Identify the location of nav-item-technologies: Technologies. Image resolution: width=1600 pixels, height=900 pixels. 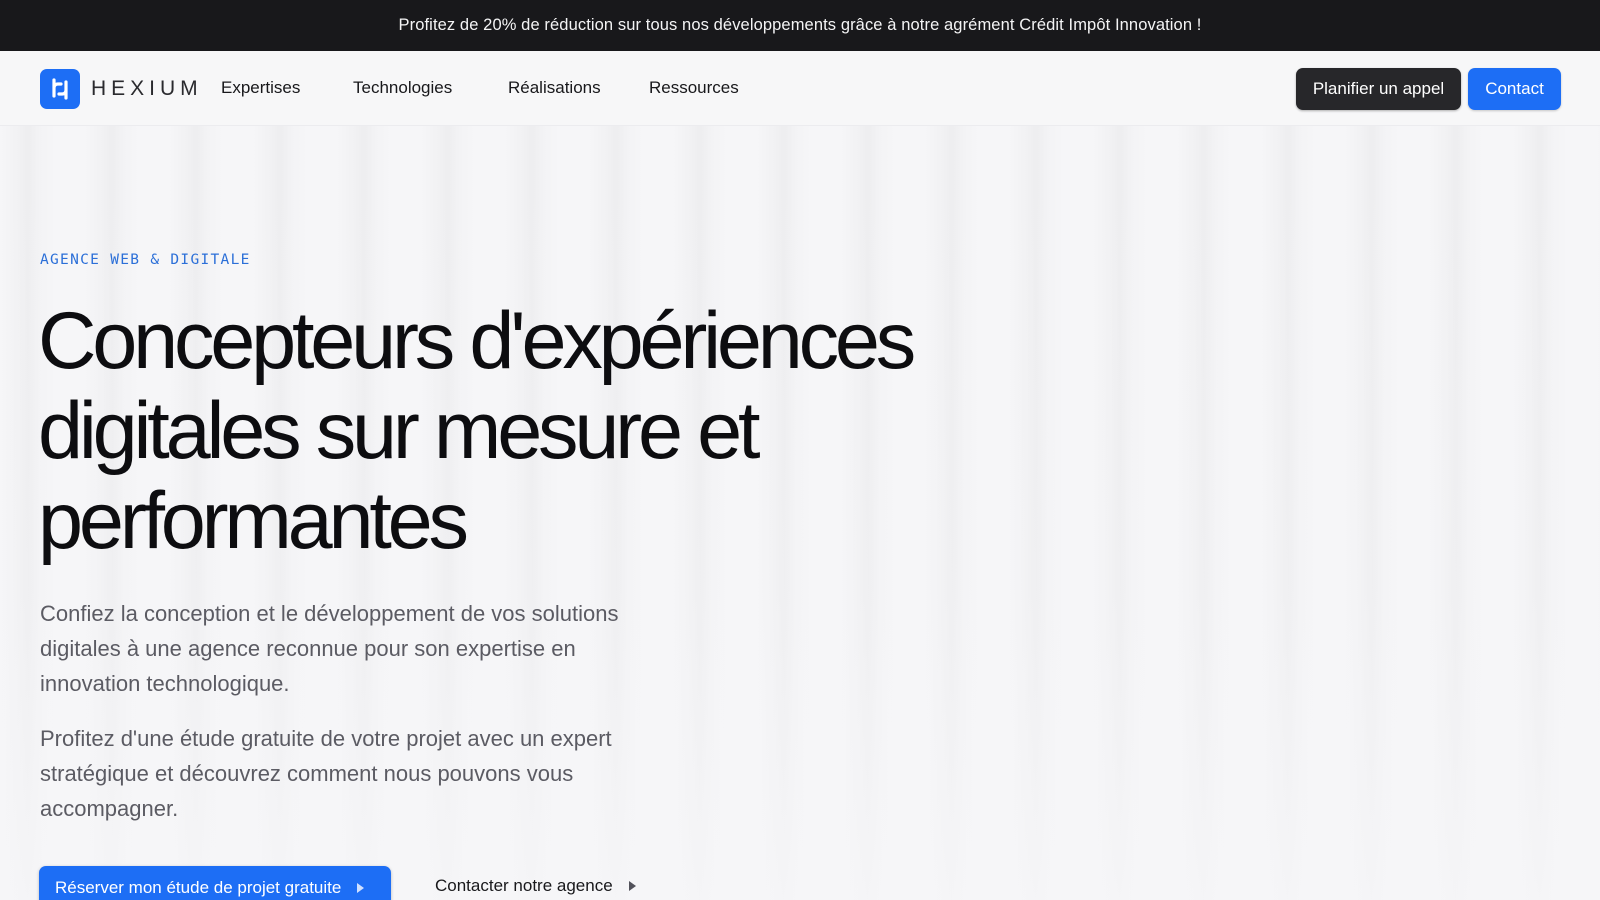
(402, 88).